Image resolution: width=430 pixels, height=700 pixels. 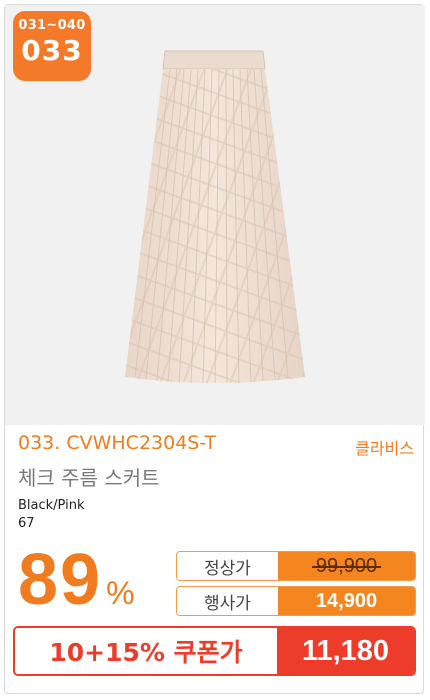 What do you see at coordinates (120, 593) in the screenshot?
I see `discount-unit: %` at bounding box center [120, 593].